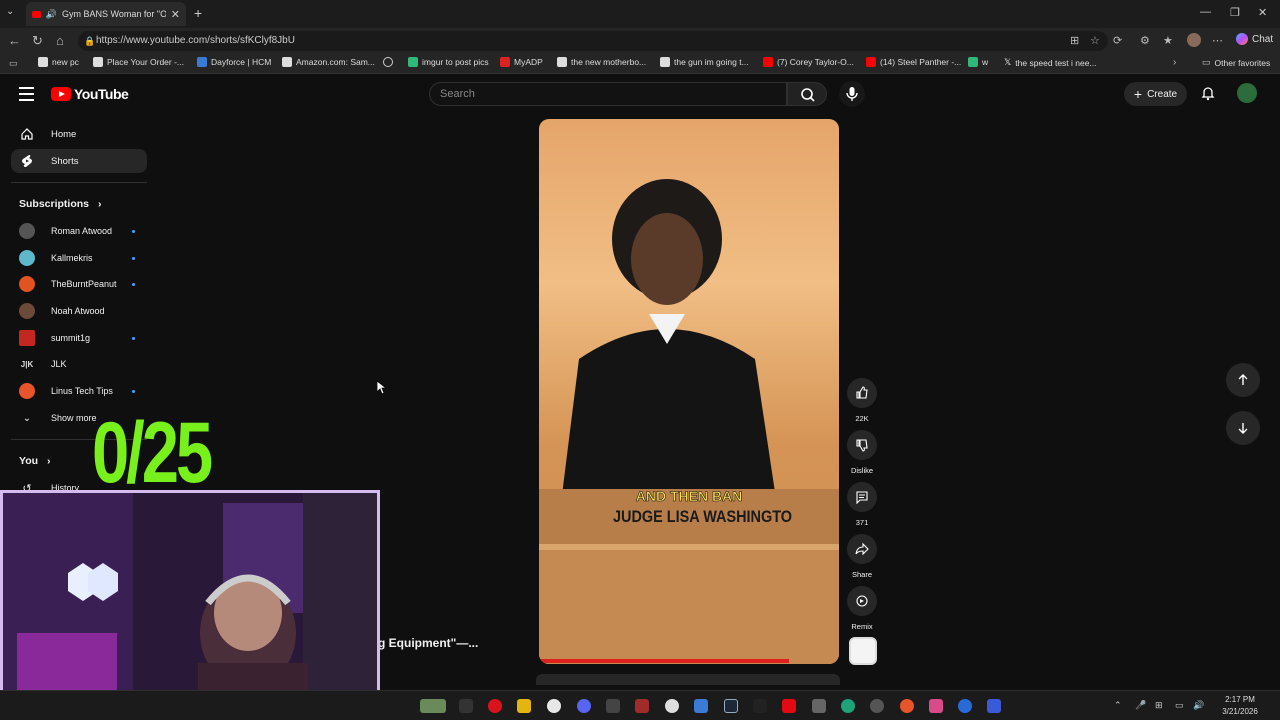  I want to click on other-favorites-folder: ▭ Other favorites, so click(1236, 62).